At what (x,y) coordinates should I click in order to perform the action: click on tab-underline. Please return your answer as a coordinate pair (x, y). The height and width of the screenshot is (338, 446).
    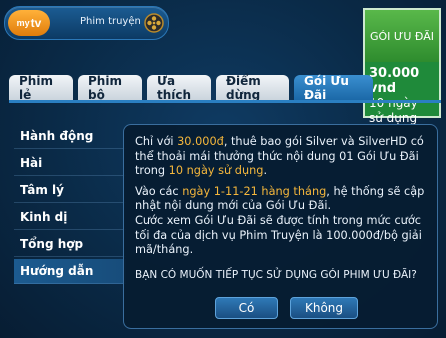
    Looking at the image, I should click on (225, 101).